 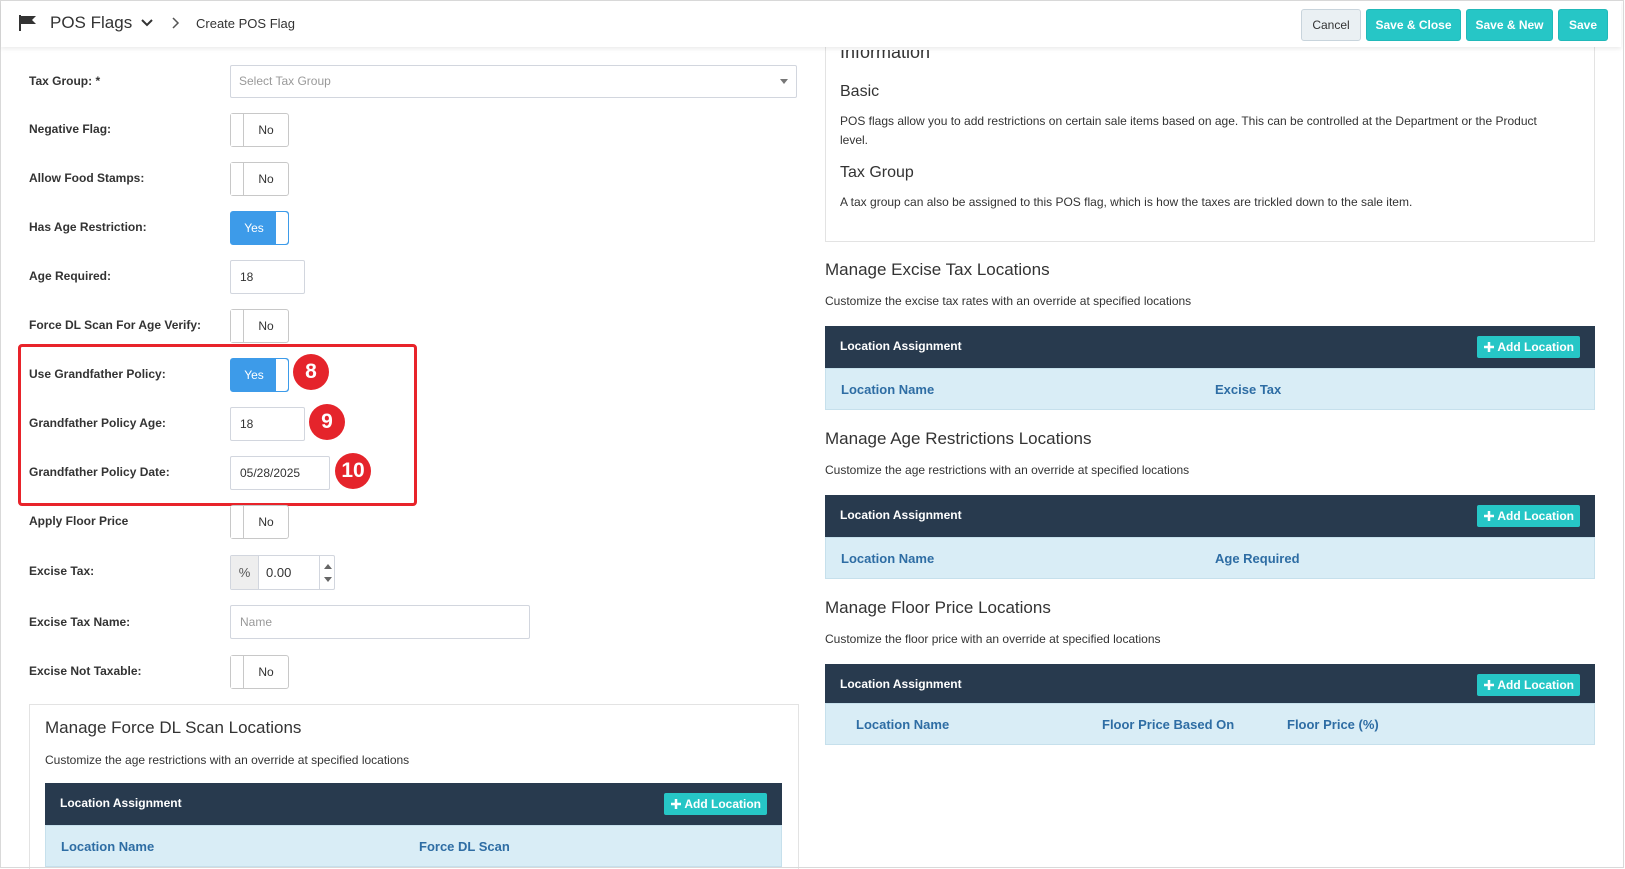 I want to click on age-columns: Location Name Age Required, so click(x=1210, y=558).